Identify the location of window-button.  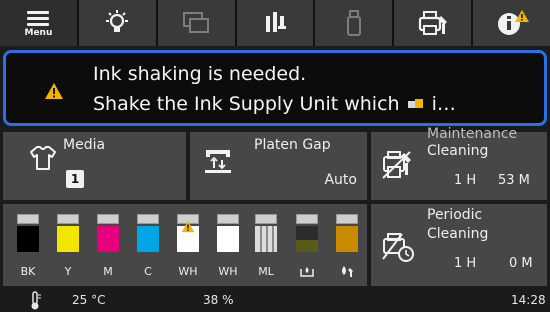
(196, 23).